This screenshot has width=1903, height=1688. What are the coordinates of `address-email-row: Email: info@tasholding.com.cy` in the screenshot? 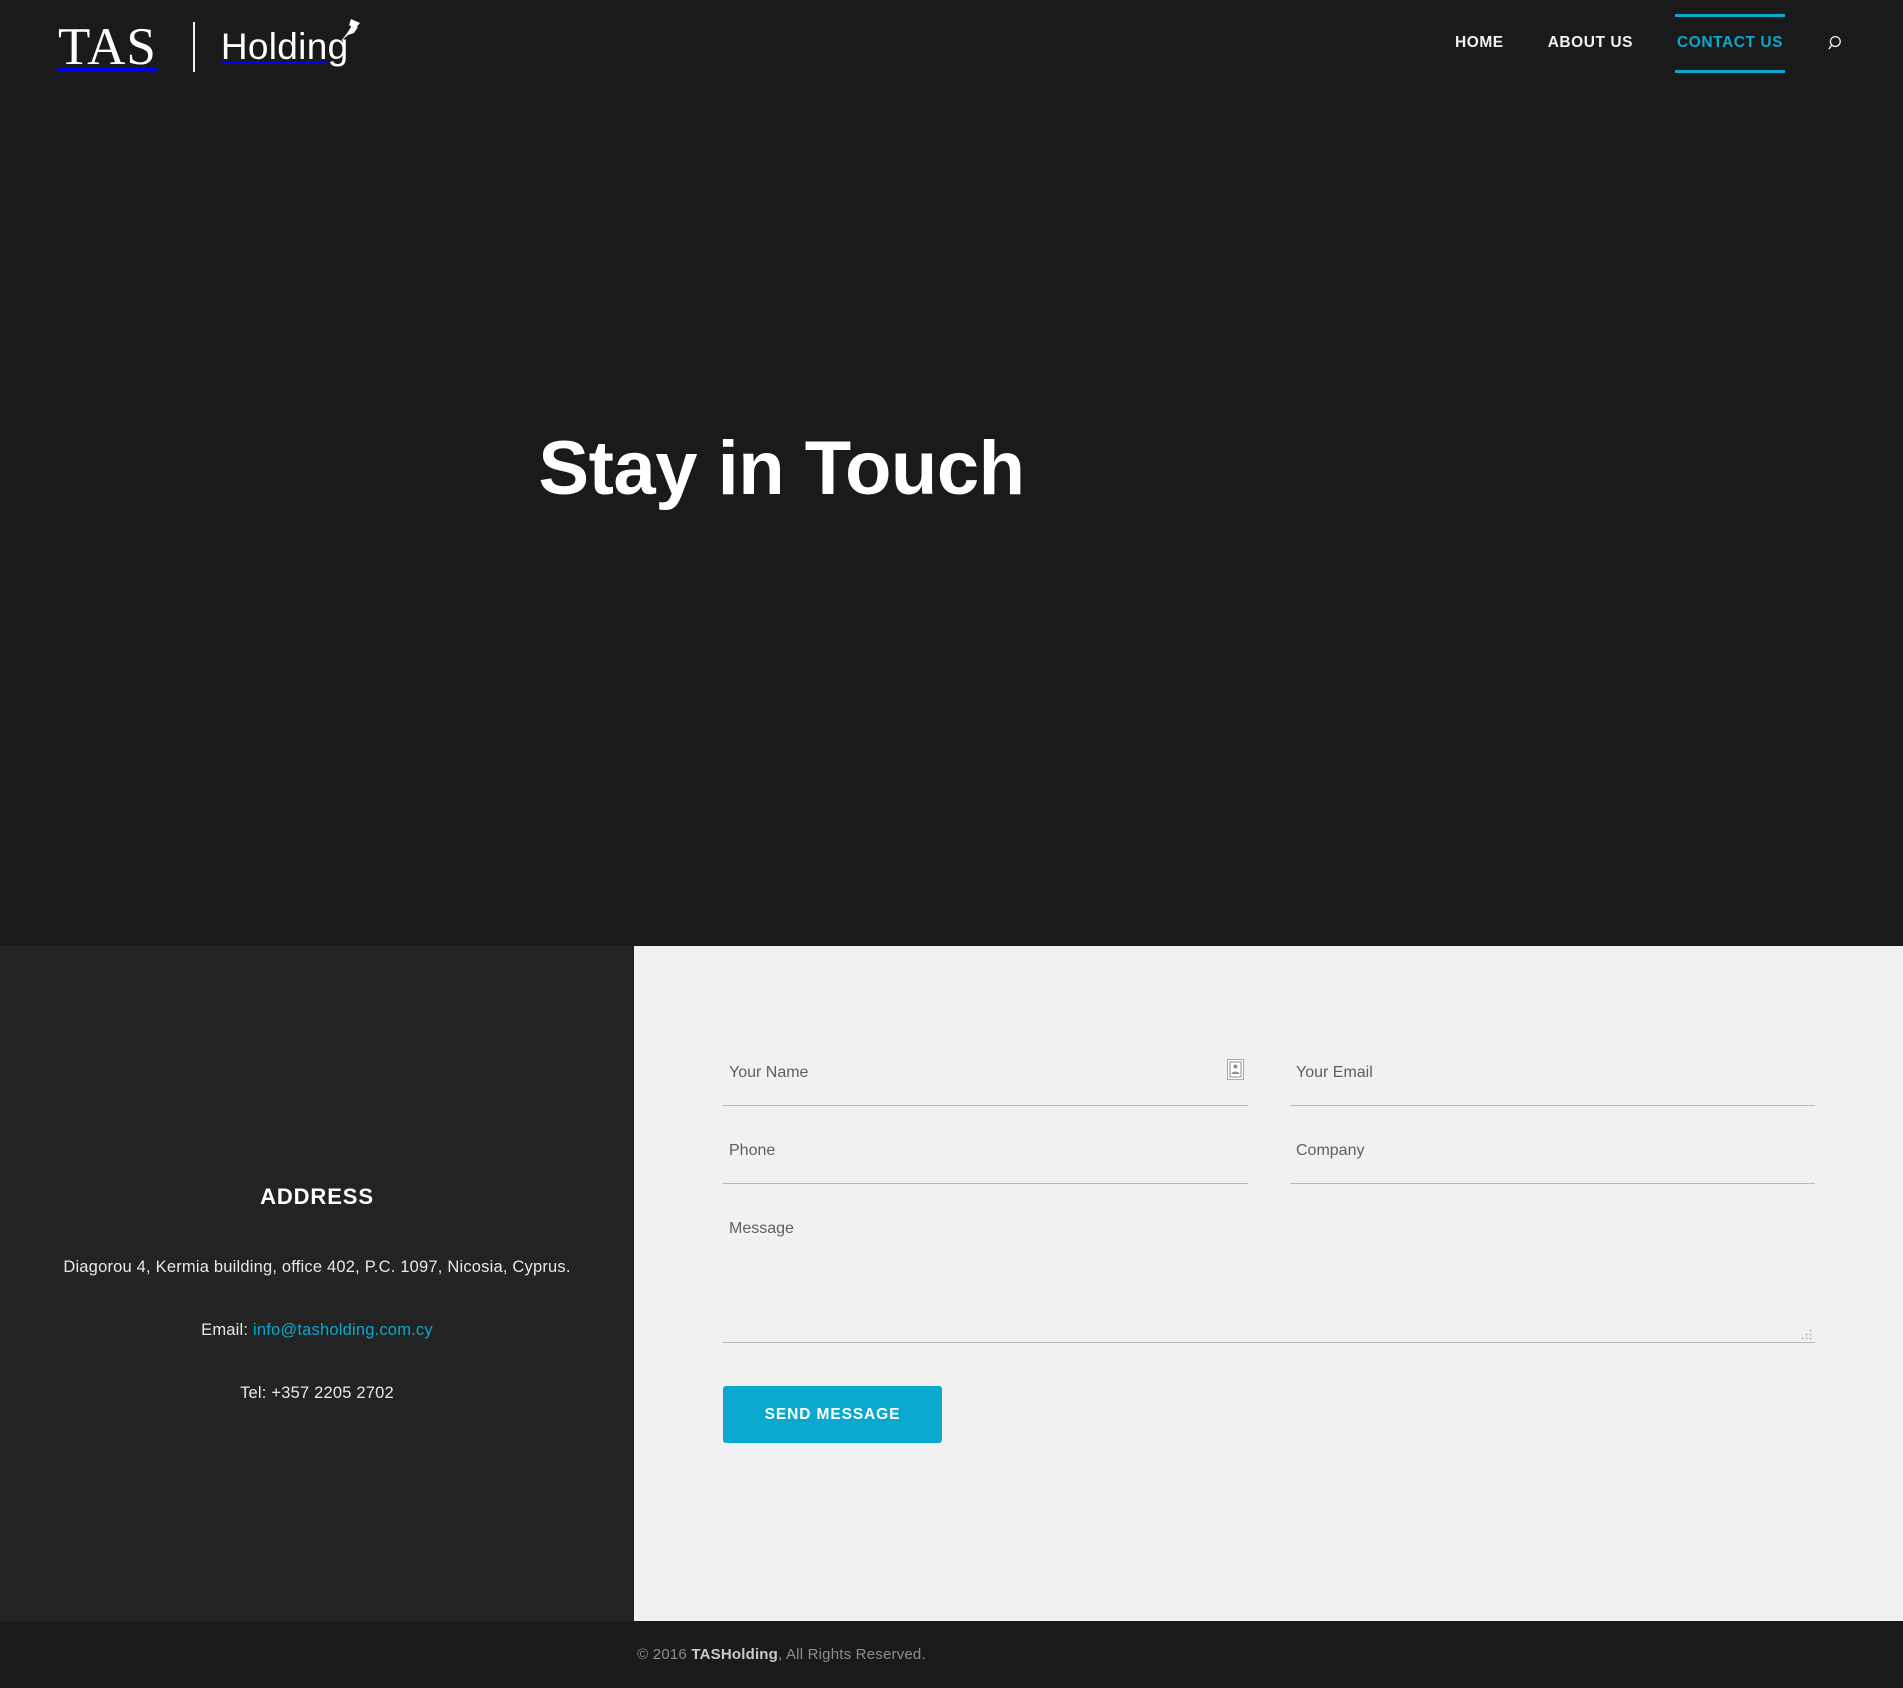 It's located at (317, 1330).